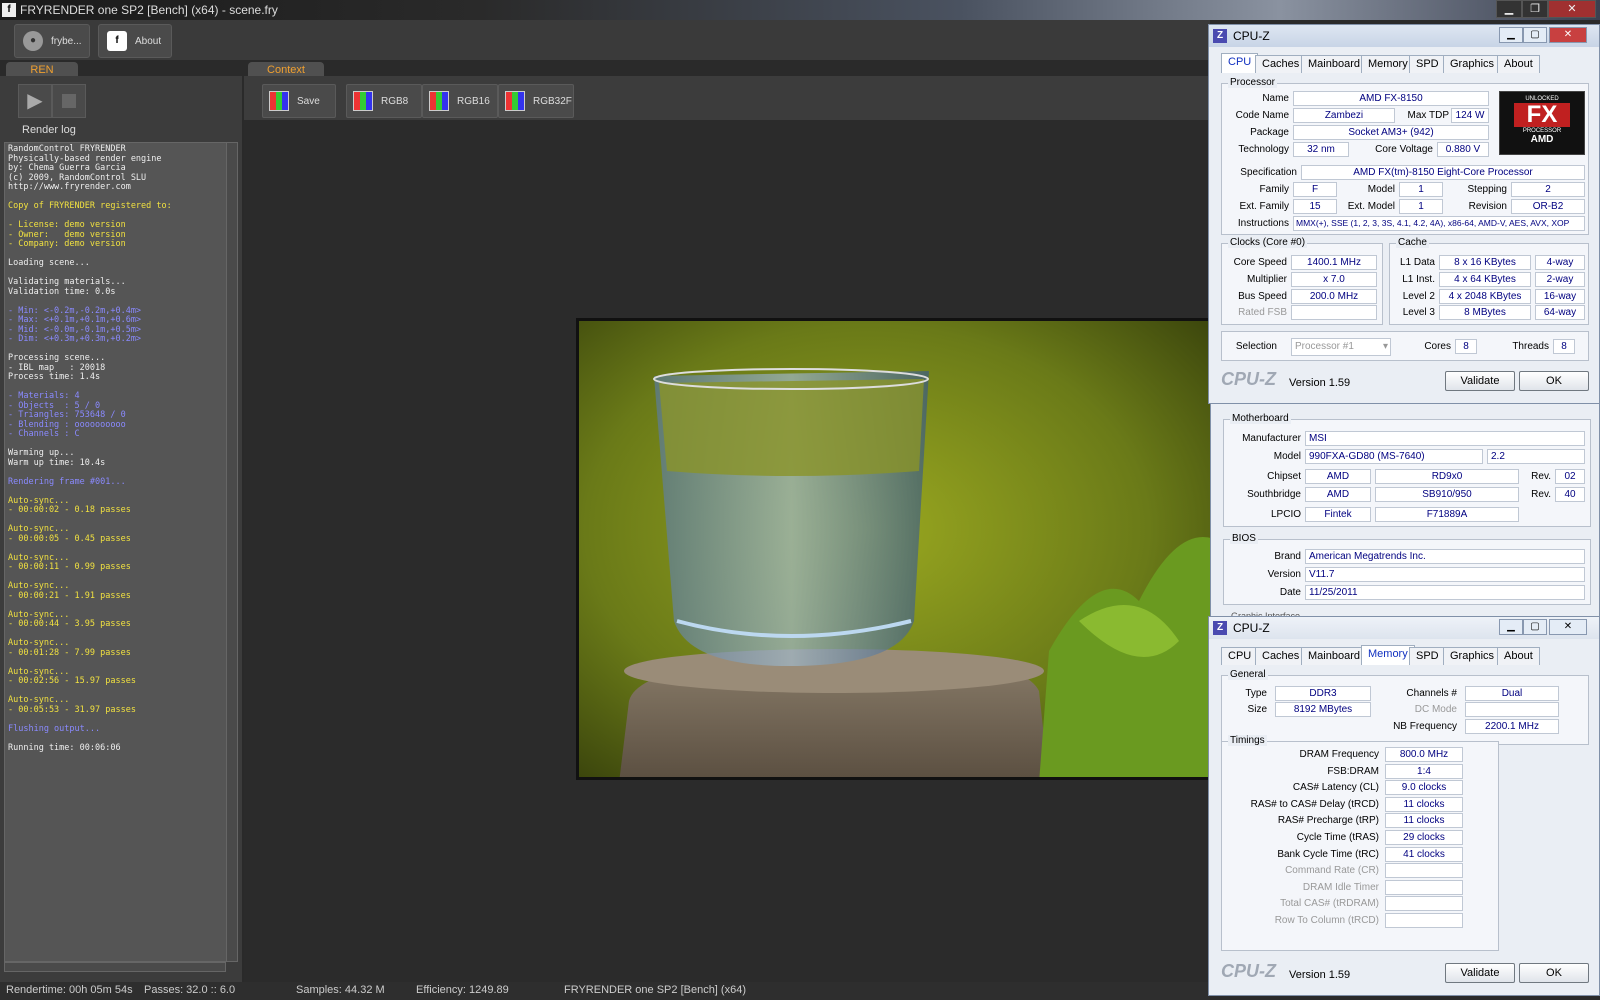  Describe the element at coordinates (1509, 9) in the screenshot. I see `minimize-button: ▁` at that location.